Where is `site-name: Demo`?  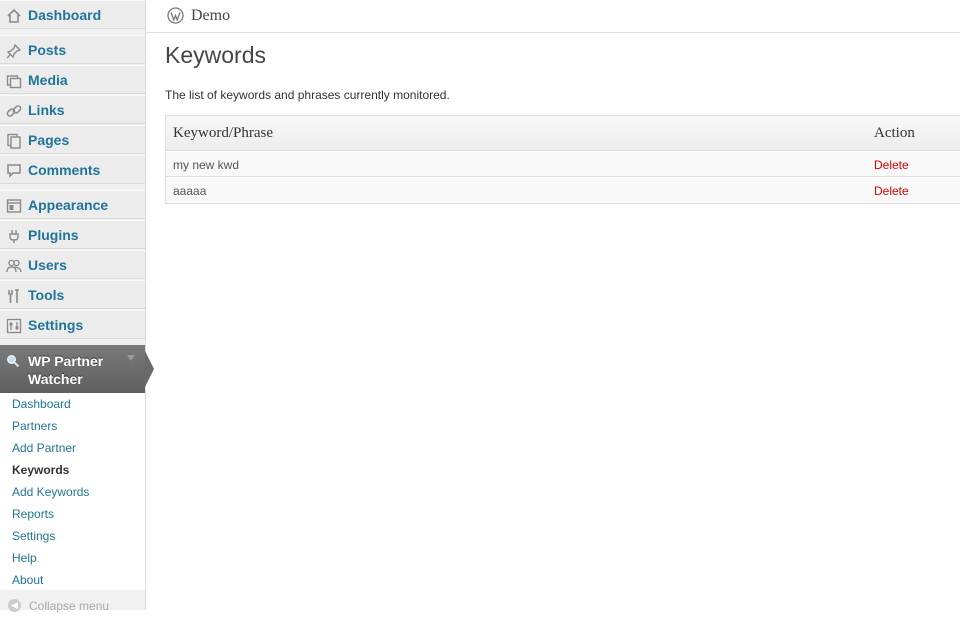 site-name: Demo is located at coordinates (210, 16).